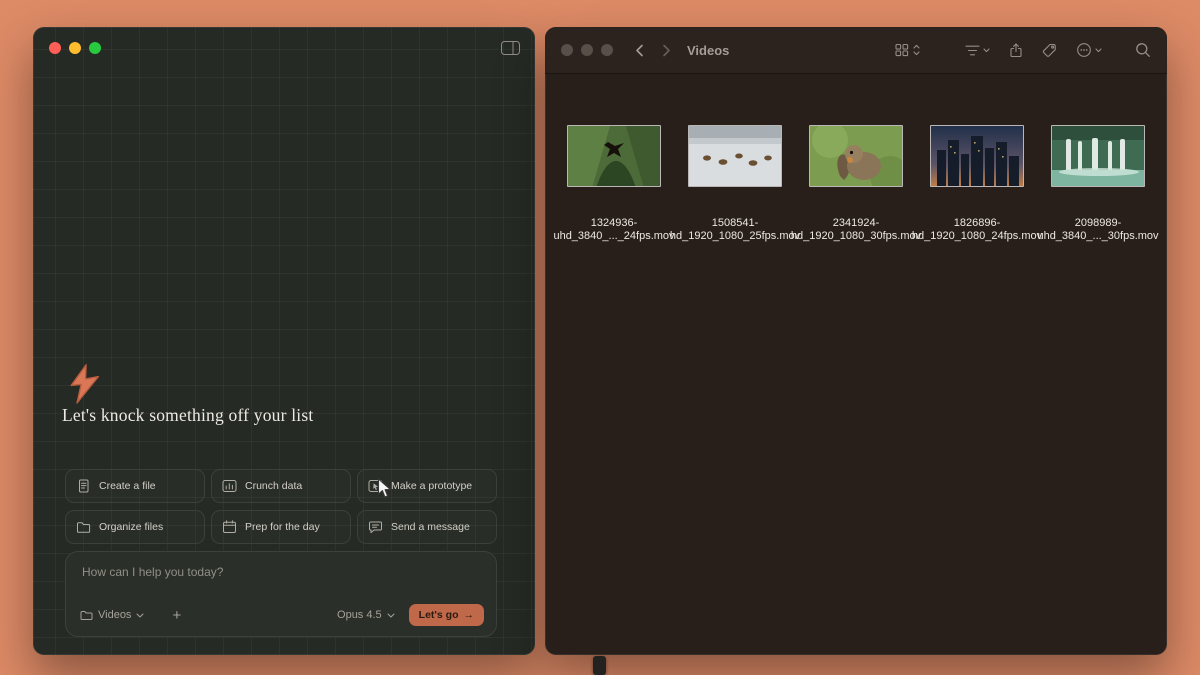 The image size is (1200, 675). Describe the element at coordinates (375, 527) in the screenshot. I see `message-icon` at that location.